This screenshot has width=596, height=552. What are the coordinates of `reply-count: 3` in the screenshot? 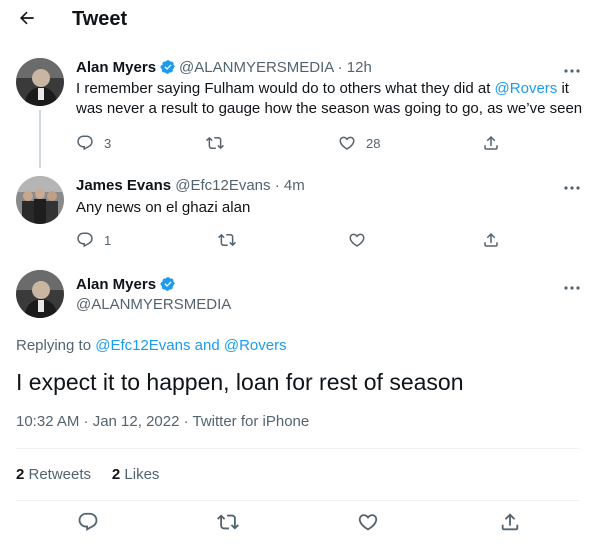 It's located at (108, 143).